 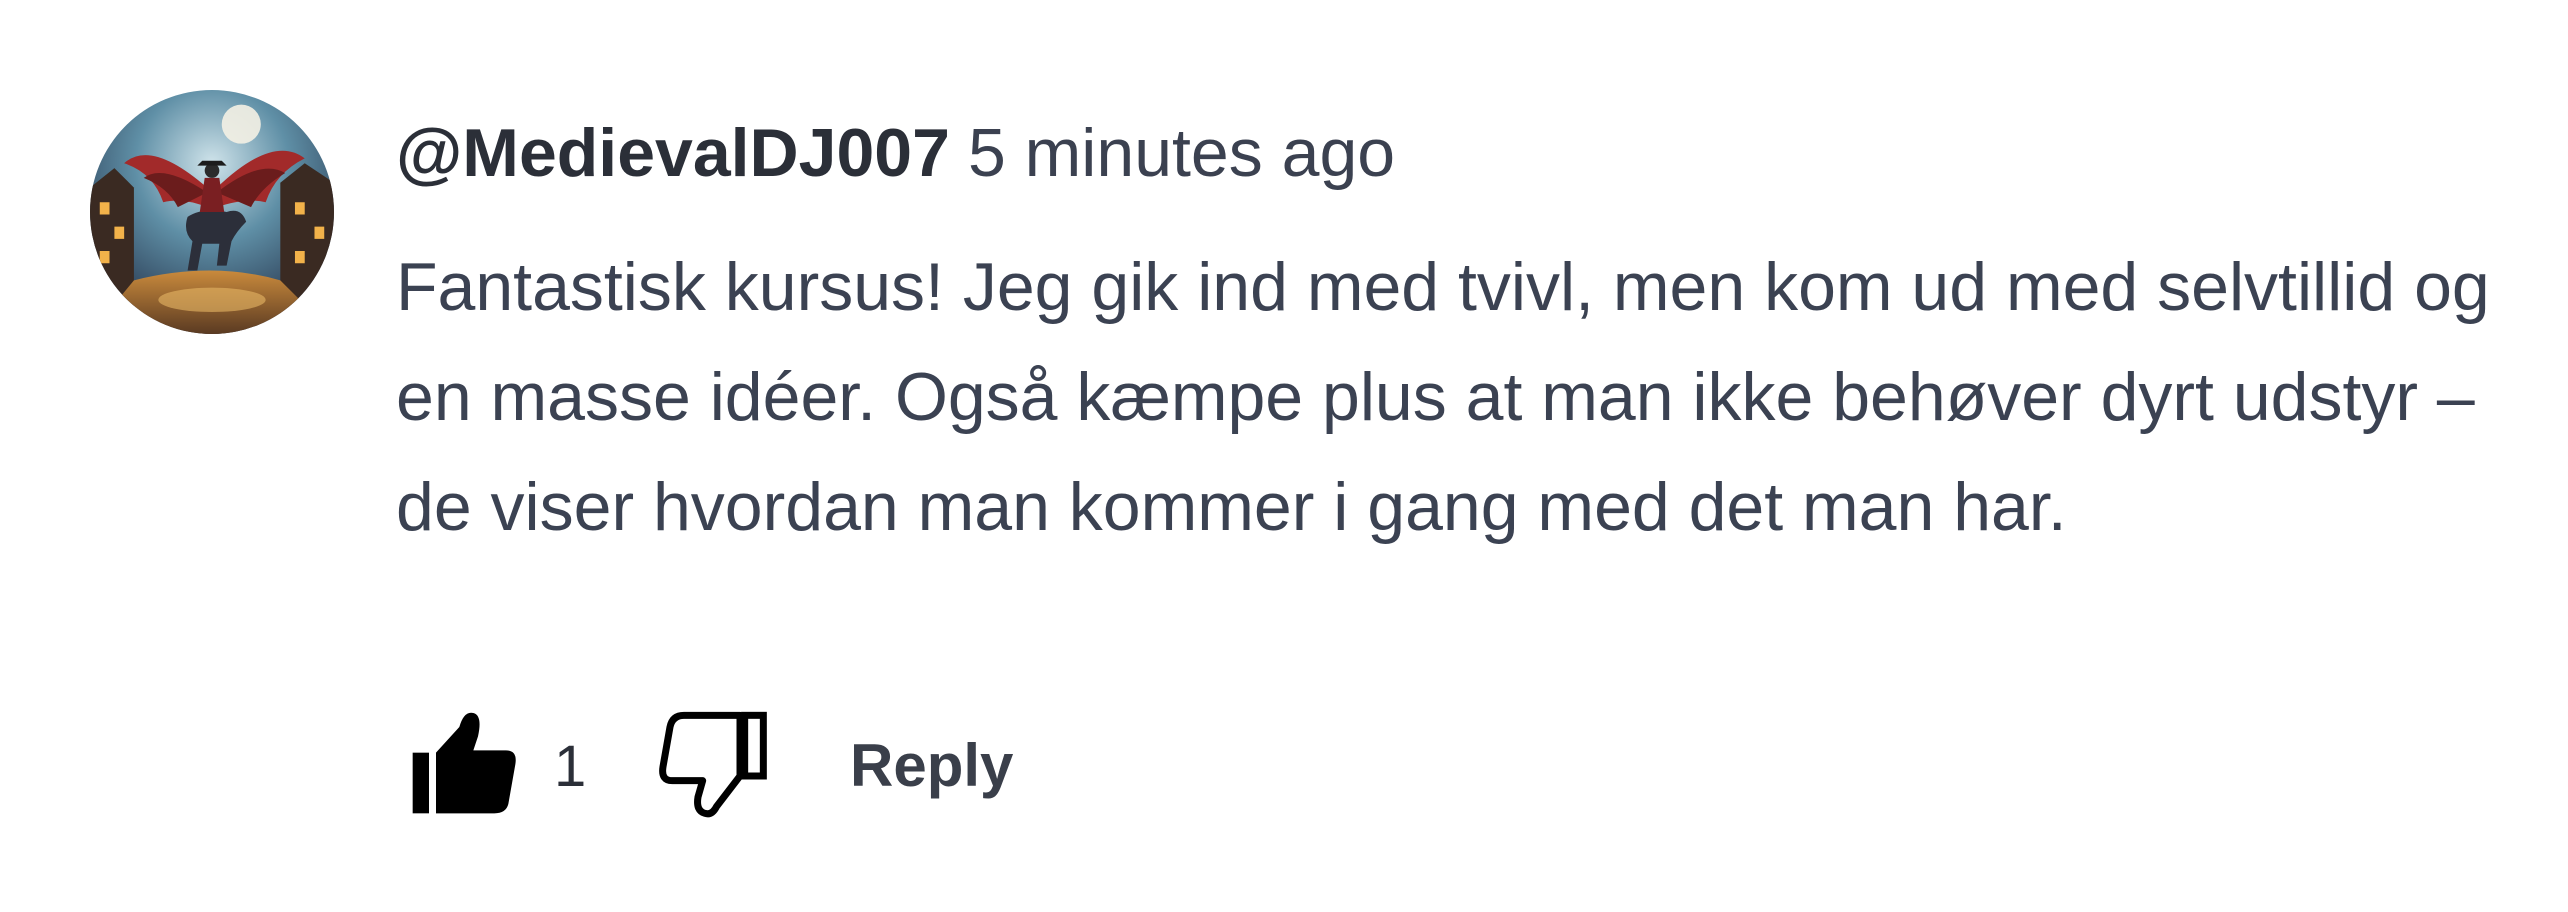 What do you see at coordinates (1181, 153) in the screenshot?
I see `timestamp: 5 minutes ago` at bounding box center [1181, 153].